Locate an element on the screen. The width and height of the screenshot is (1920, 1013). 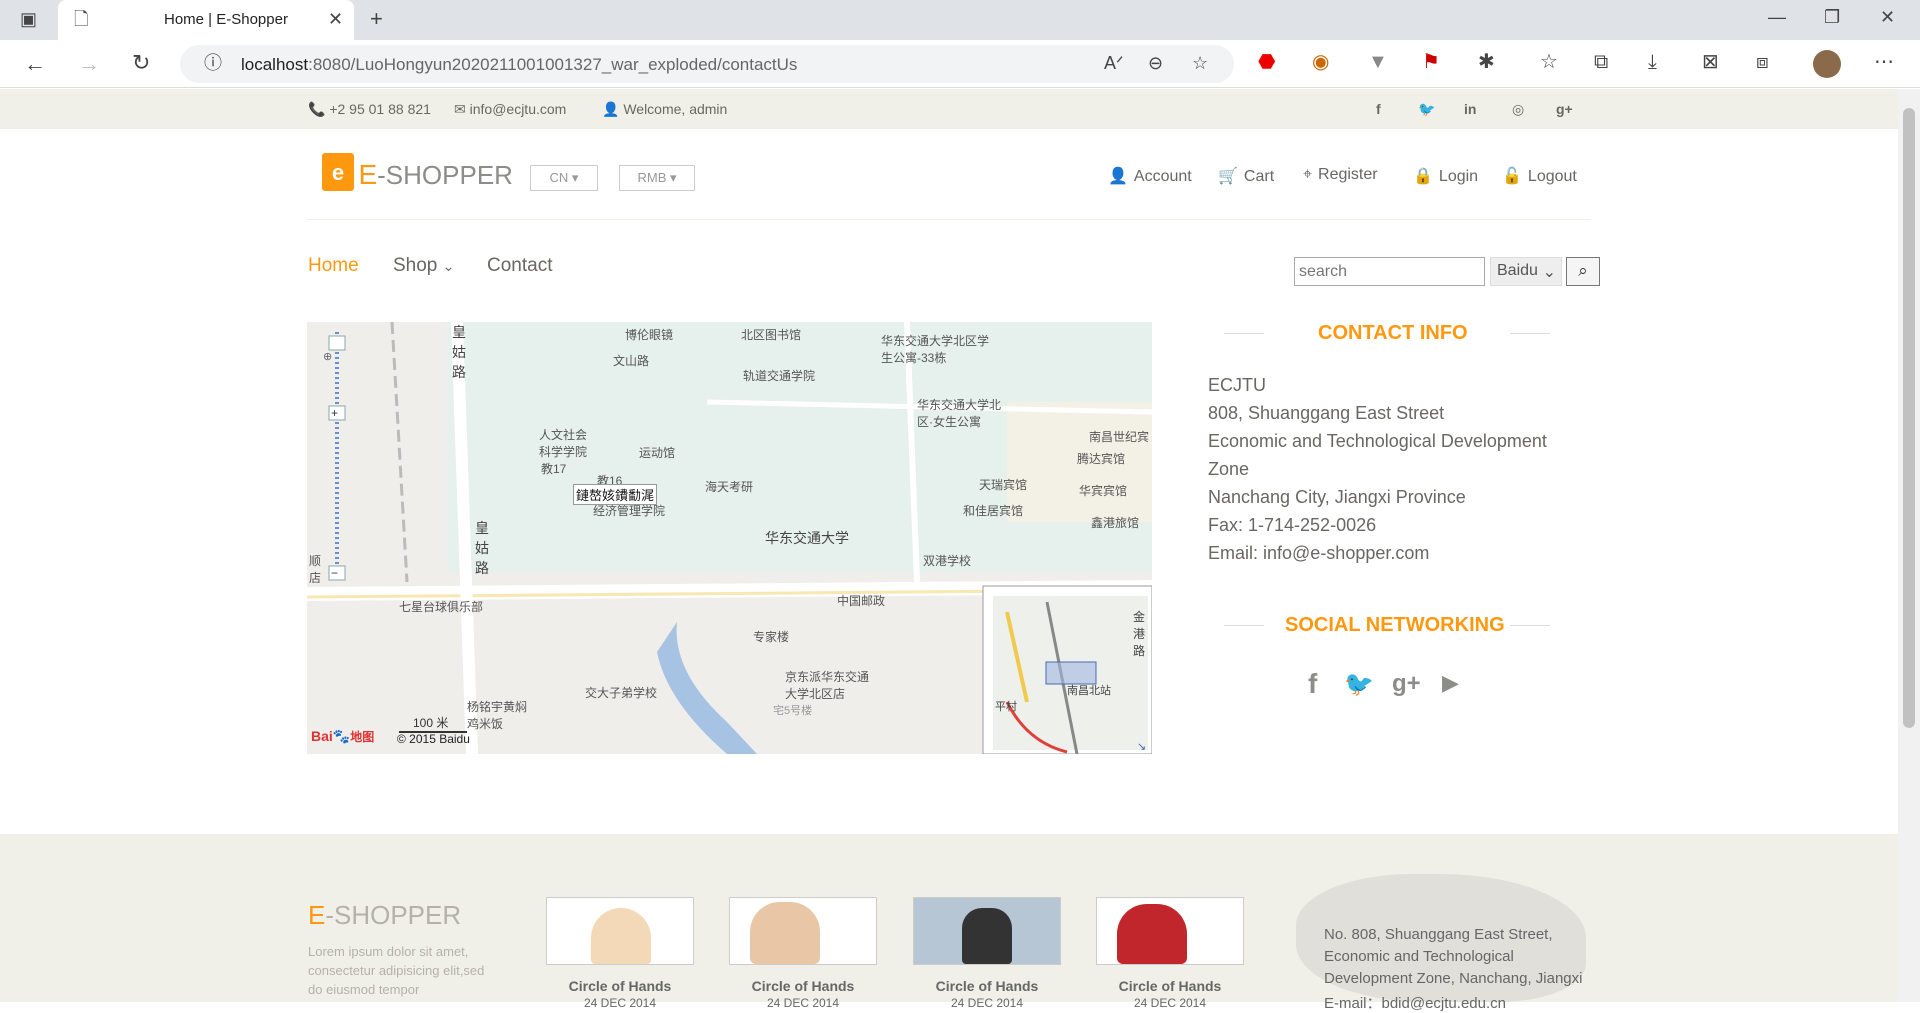
search-button: ⌕ is located at coordinates (1583, 271).